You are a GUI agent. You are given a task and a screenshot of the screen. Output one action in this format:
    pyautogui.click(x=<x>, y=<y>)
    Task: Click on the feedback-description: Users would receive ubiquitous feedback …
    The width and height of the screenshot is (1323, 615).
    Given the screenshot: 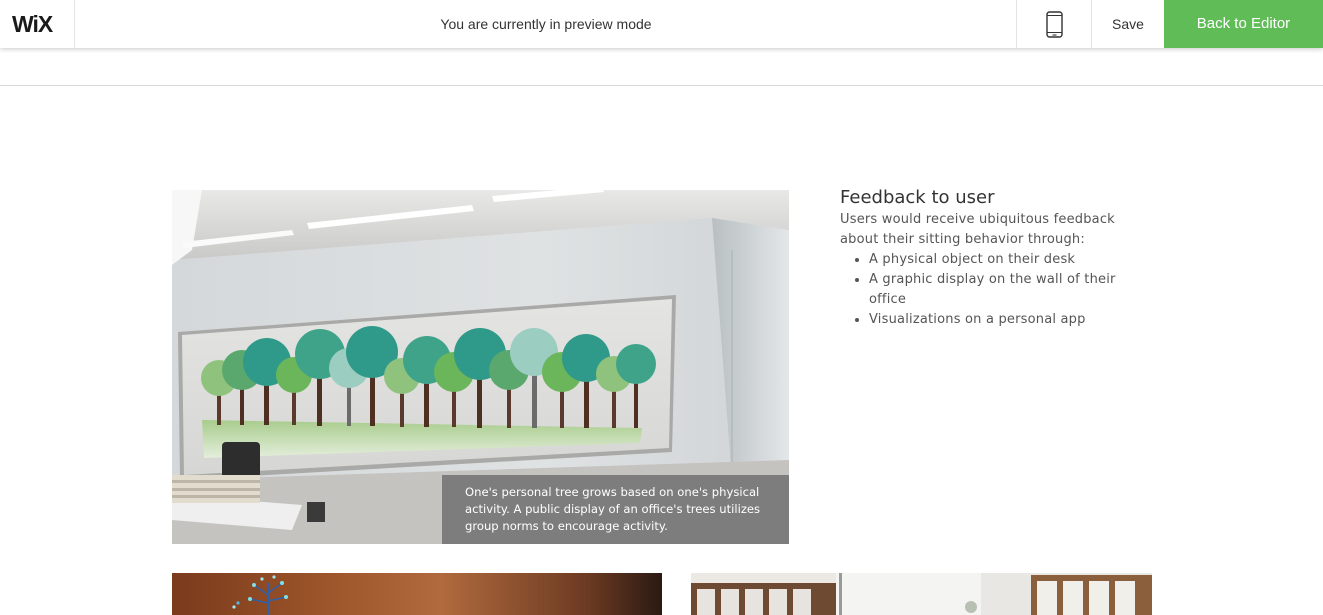 What is the action you would take?
    pyautogui.click(x=977, y=229)
    